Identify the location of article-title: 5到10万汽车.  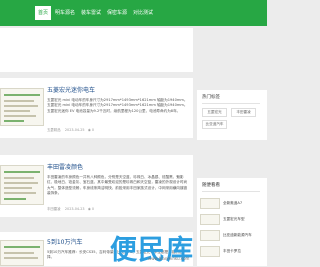
(64, 243).